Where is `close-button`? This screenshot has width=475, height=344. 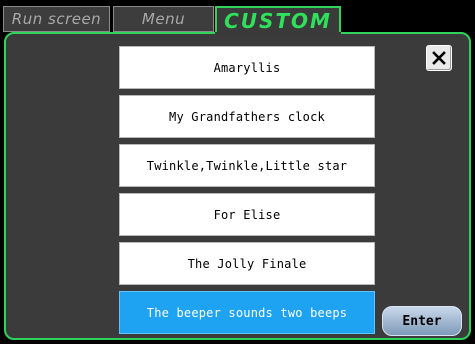
close-button is located at coordinates (439, 58).